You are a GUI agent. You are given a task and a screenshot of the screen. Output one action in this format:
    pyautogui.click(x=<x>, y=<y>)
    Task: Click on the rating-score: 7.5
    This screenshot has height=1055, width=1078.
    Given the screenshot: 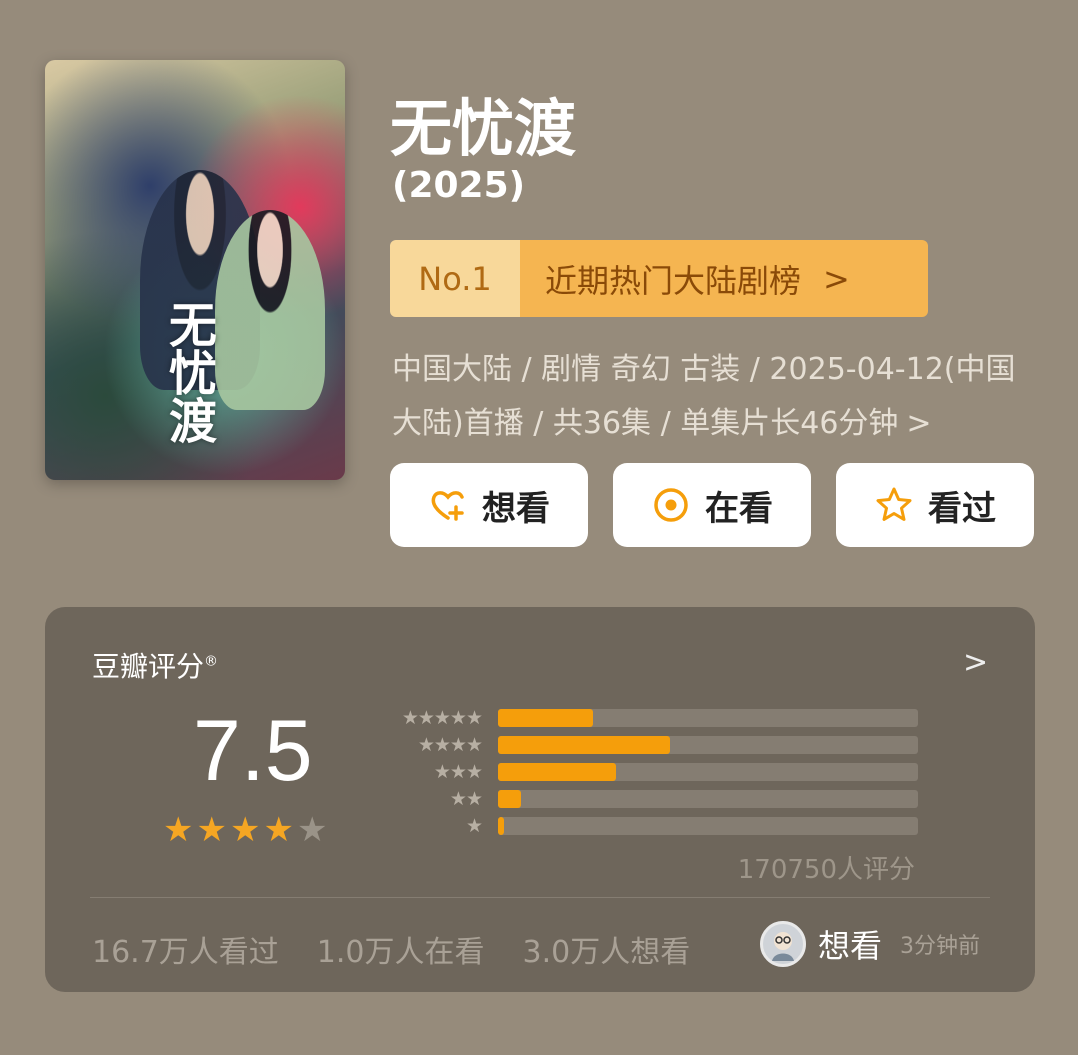 What is the action you would take?
    pyautogui.click(x=253, y=751)
    